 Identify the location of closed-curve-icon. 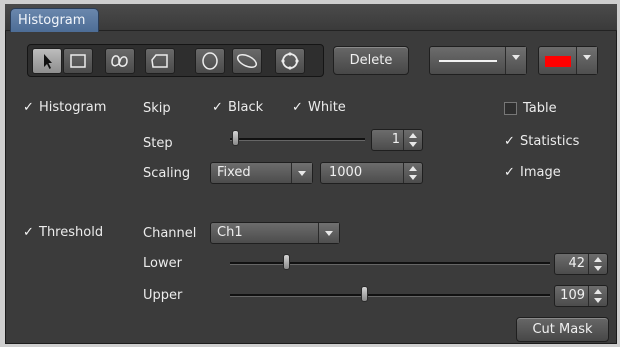
(247, 61).